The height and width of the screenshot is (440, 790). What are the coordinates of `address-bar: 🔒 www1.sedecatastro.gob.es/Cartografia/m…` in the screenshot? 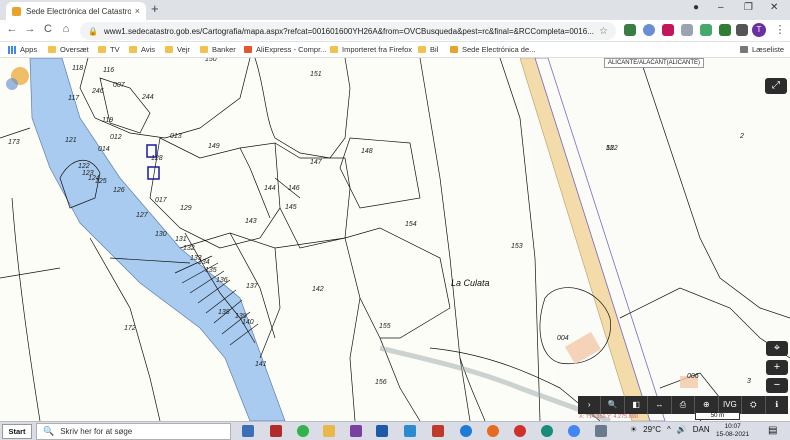 It's located at (348, 31).